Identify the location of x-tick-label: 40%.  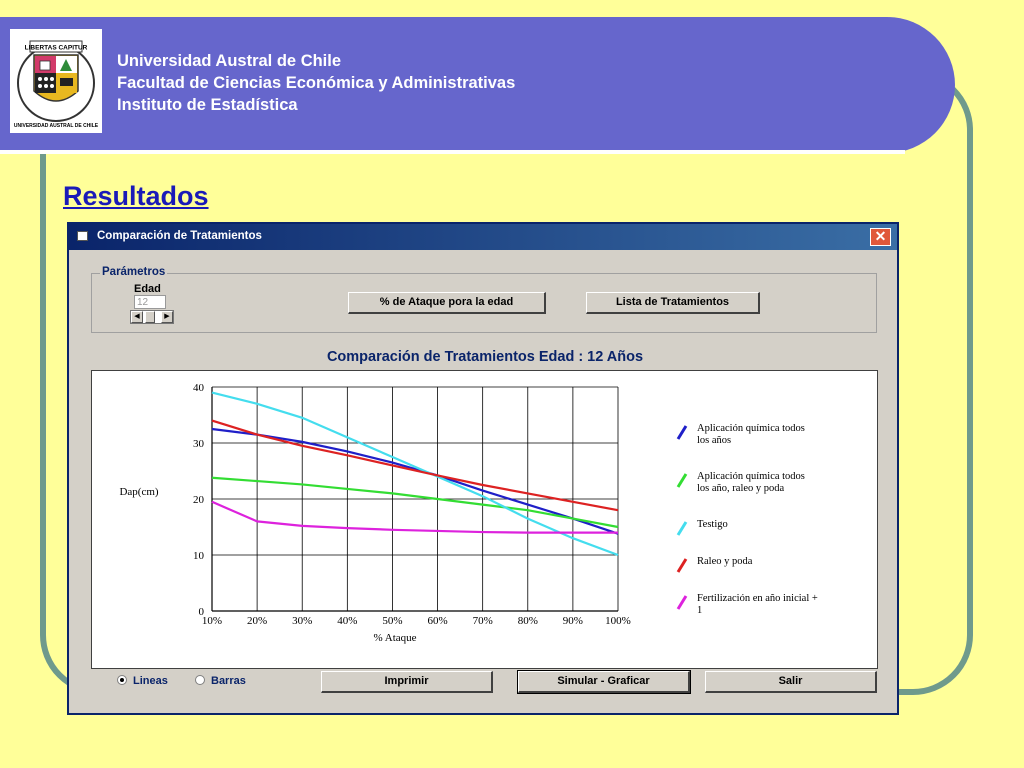
(347, 621).